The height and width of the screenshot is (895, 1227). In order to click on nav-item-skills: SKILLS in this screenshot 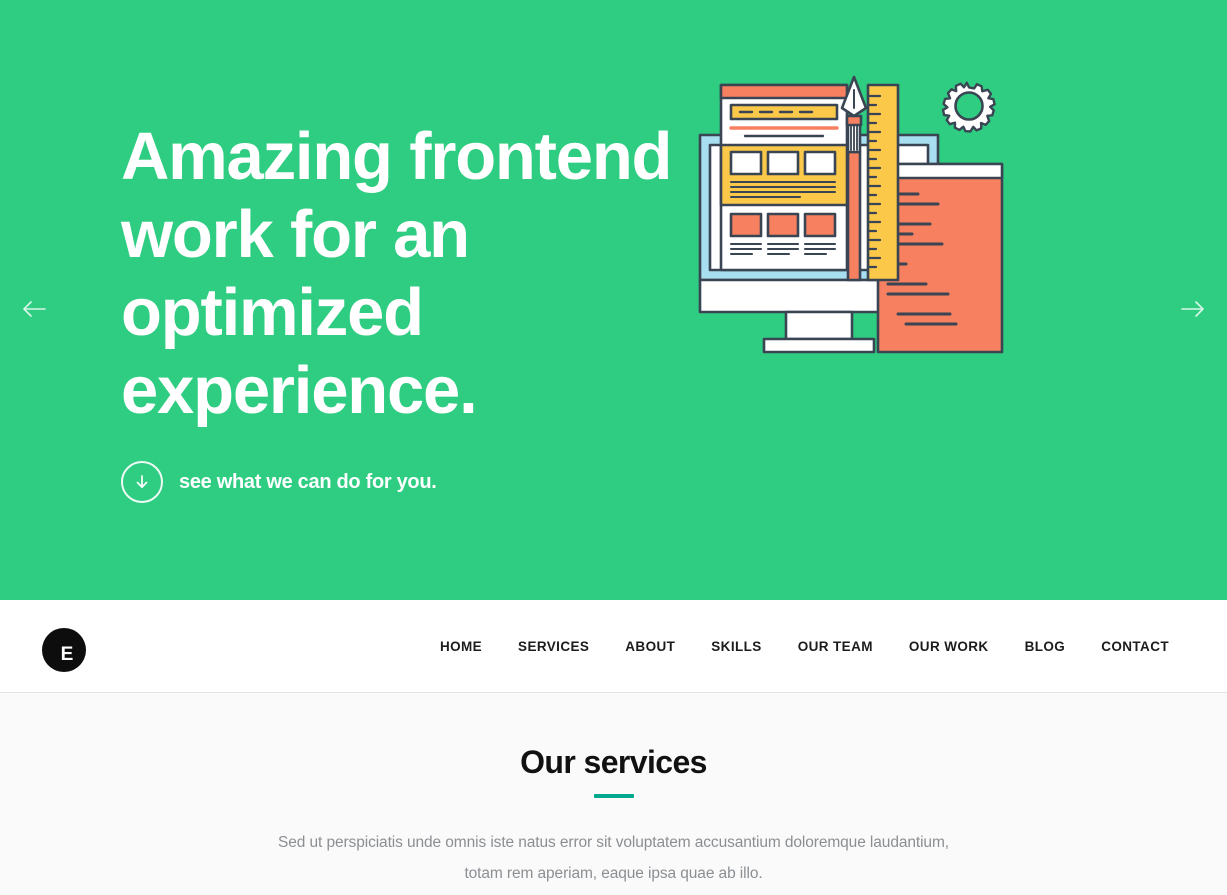, I will do `click(736, 646)`.